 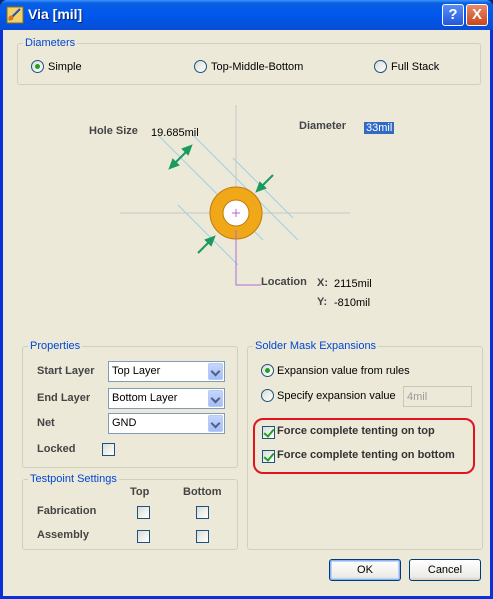 What do you see at coordinates (380, 66) in the screenshot?
I see `radio-full-stack` at bounding box center [380, 66].